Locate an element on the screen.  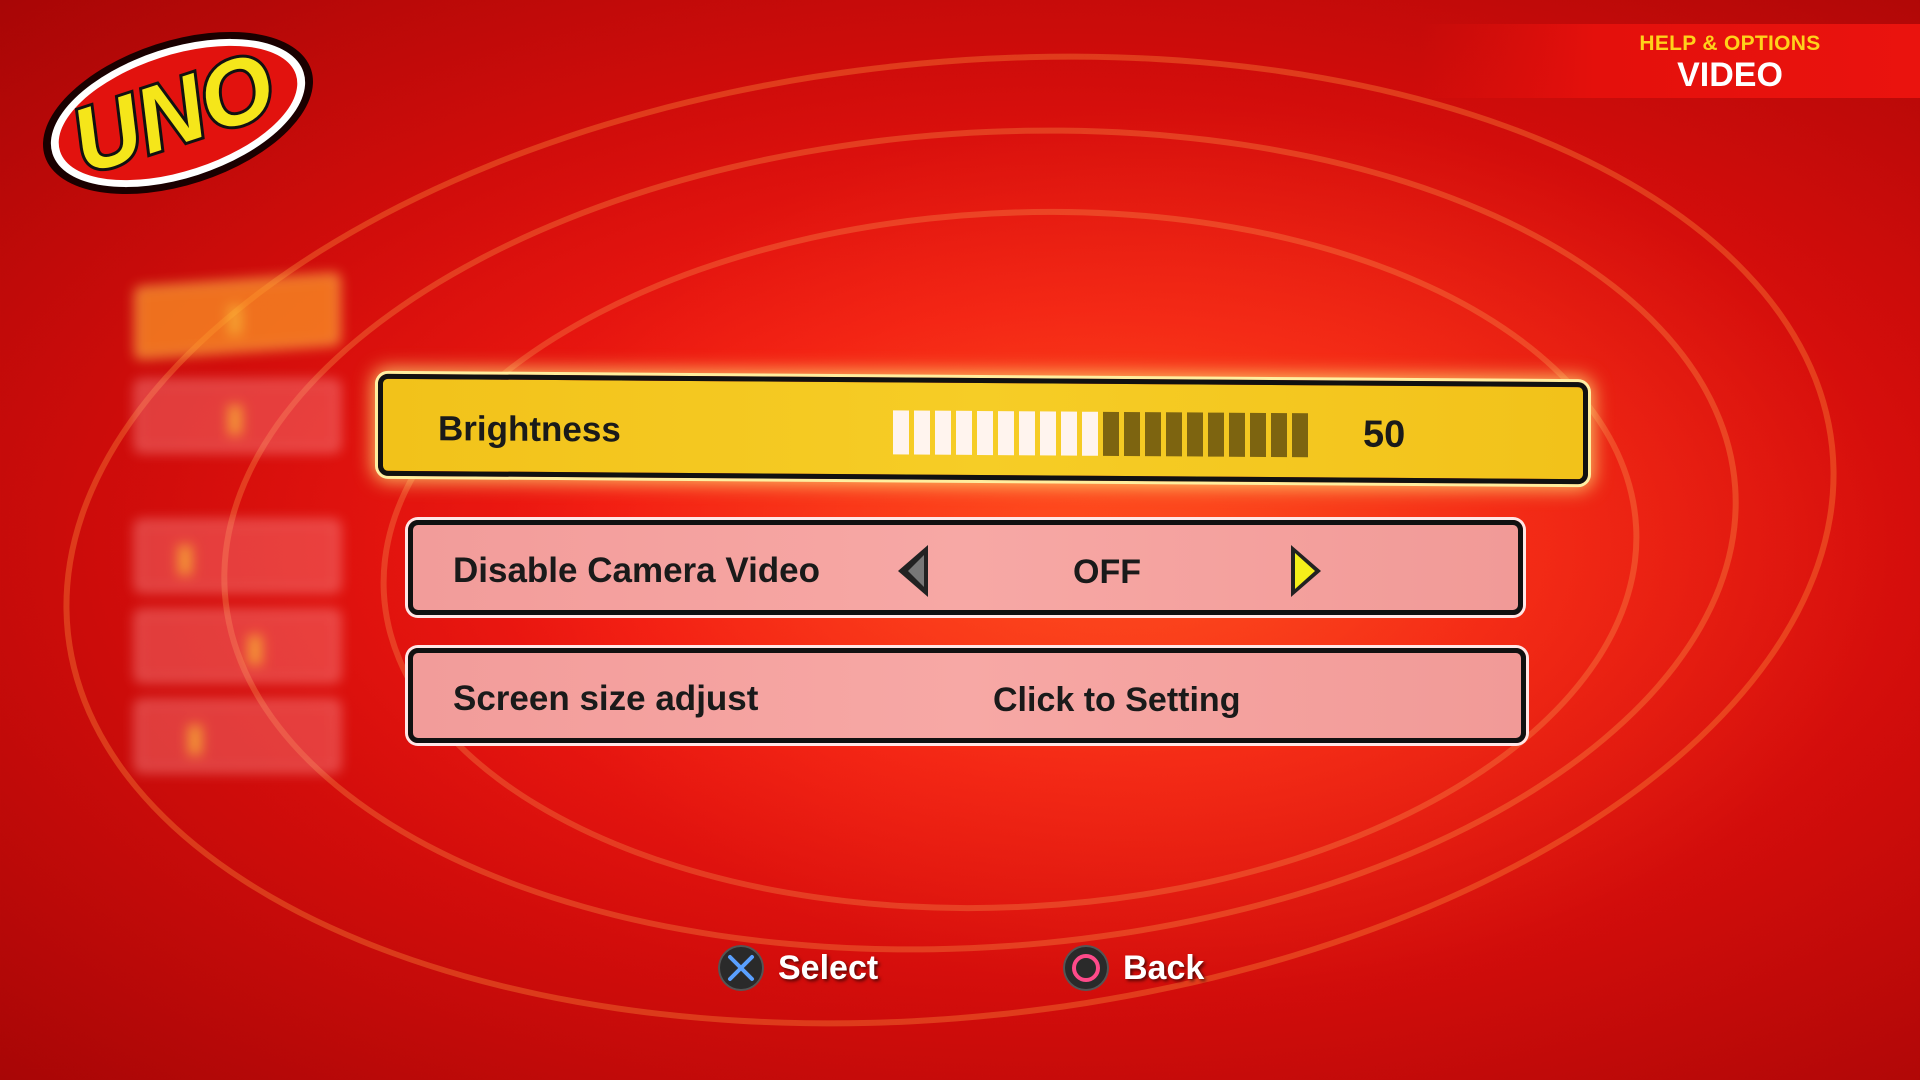
select-label: Select is located at coordinates (828, 967).